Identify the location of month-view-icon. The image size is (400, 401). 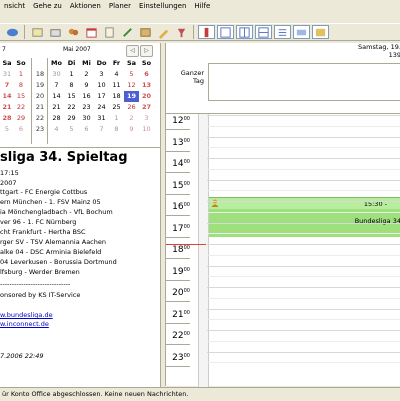
(263, 32).